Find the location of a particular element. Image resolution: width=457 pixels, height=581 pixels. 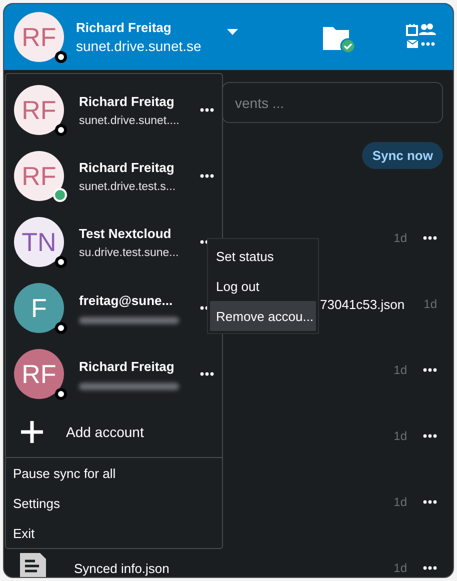

menu-item: Log out is located at coordinates (263, 286).